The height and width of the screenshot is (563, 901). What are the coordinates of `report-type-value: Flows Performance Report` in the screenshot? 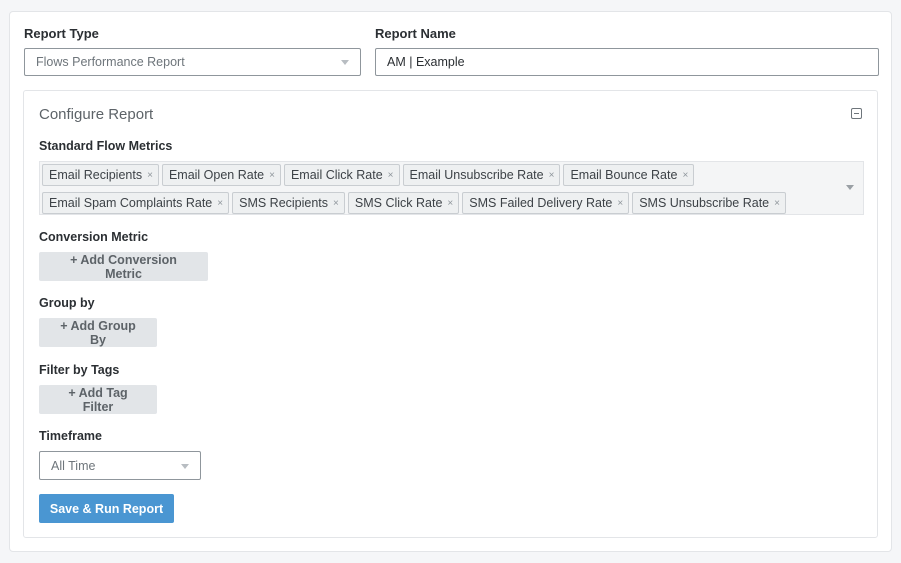 It's located at (110, 62).